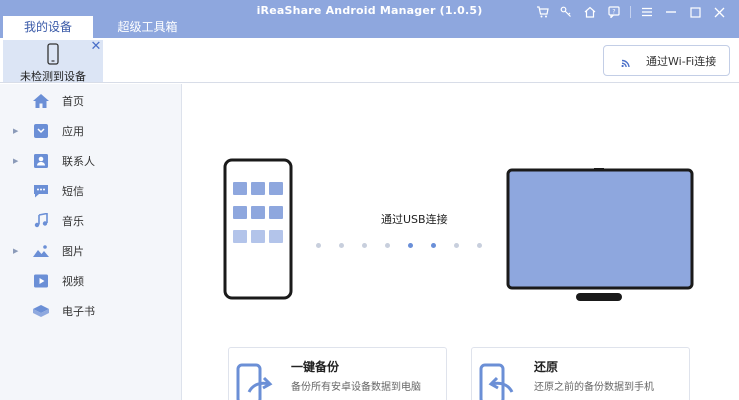 The width and height of the screenshot is (739, 400). I want to click on wifi-button-label: 通过Wi-Fi连接, so click(681, 61).